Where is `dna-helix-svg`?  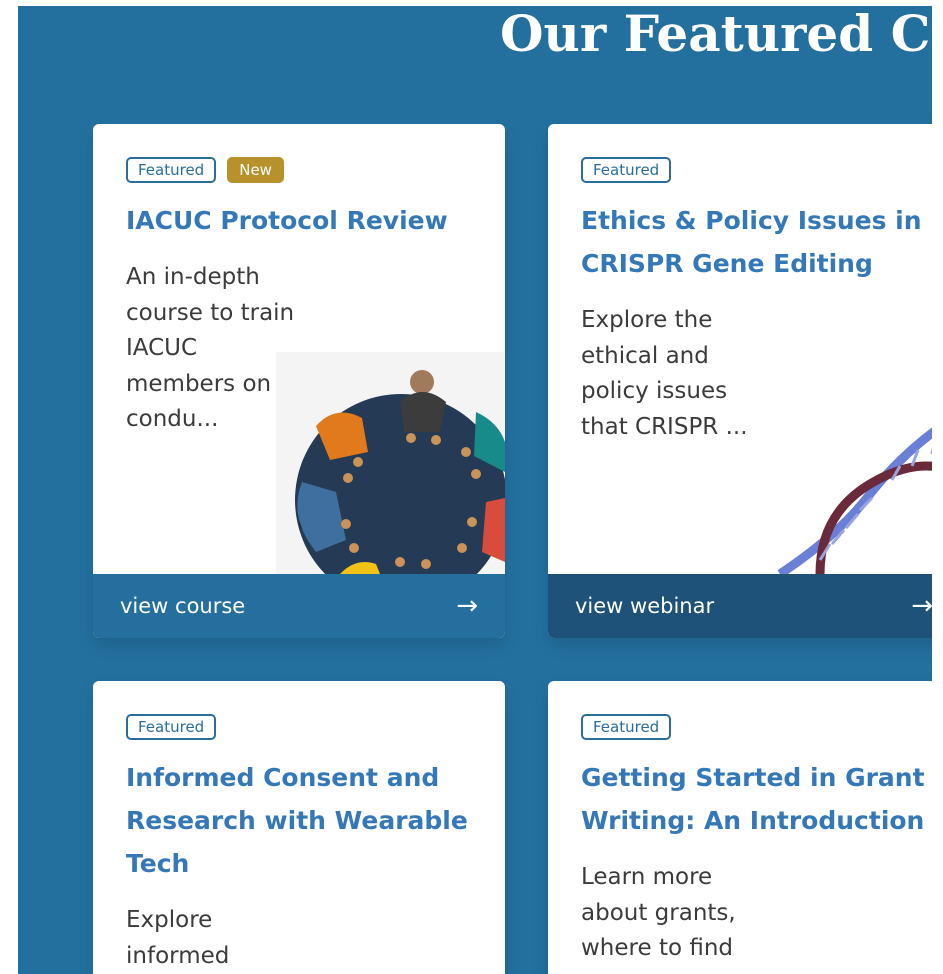 dna-helix-svg is located at coordinates (854, 500).